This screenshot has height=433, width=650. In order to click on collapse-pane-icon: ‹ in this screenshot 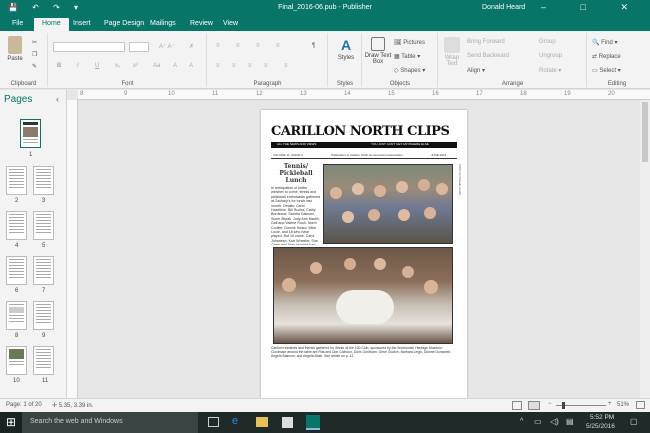, I will do `click(57, 99)`.